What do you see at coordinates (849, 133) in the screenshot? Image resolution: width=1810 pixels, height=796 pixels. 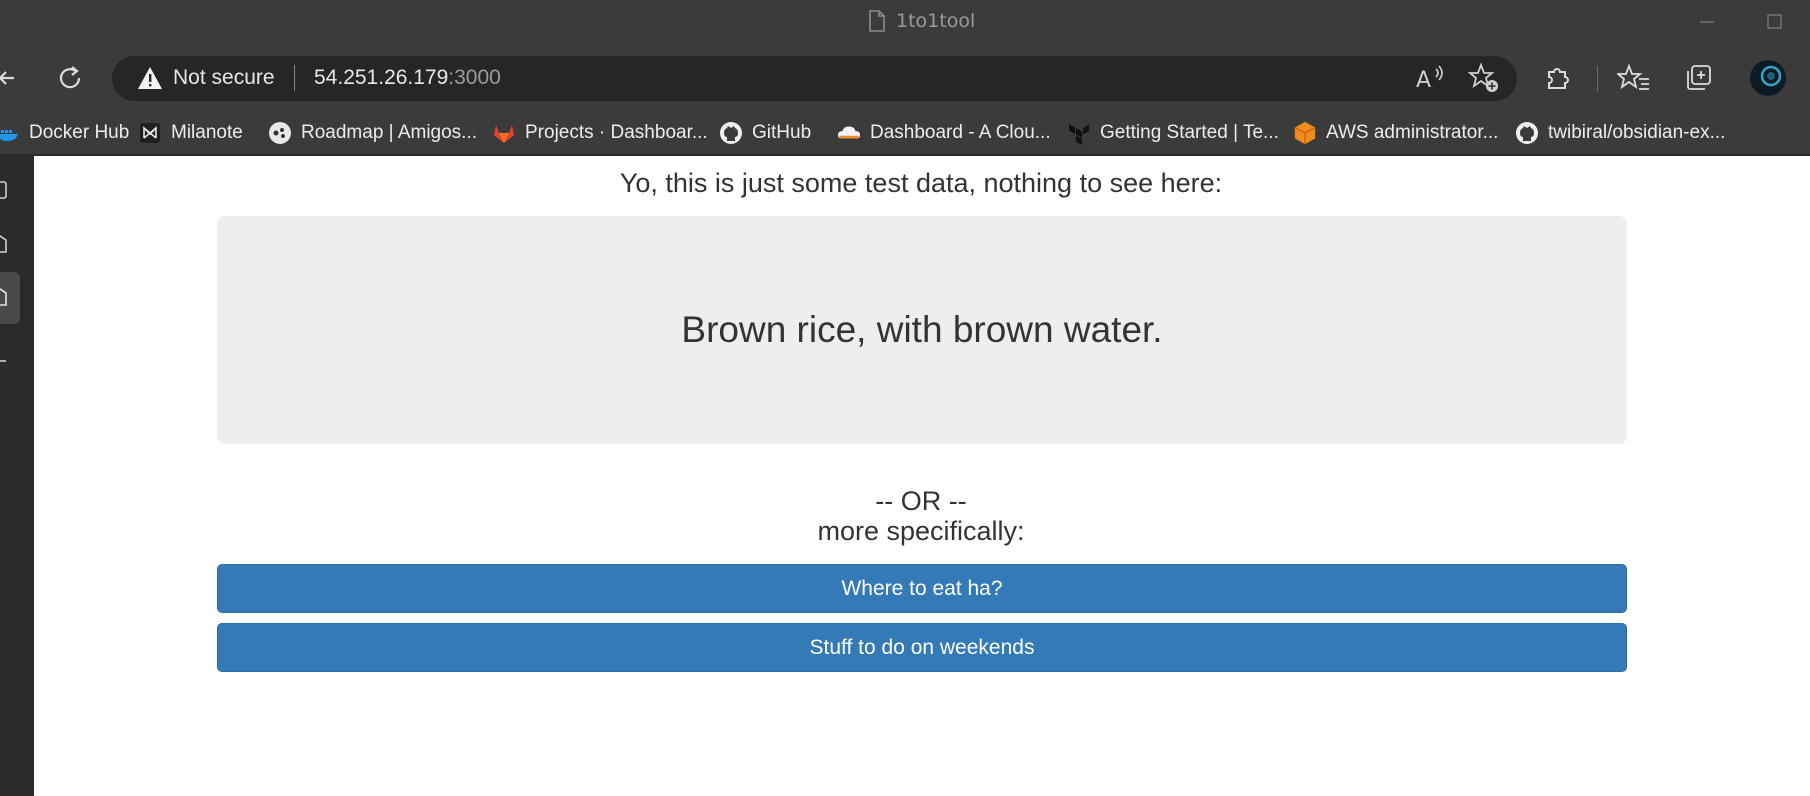 I see `cloud-icon` at bounding box center [849, 133].